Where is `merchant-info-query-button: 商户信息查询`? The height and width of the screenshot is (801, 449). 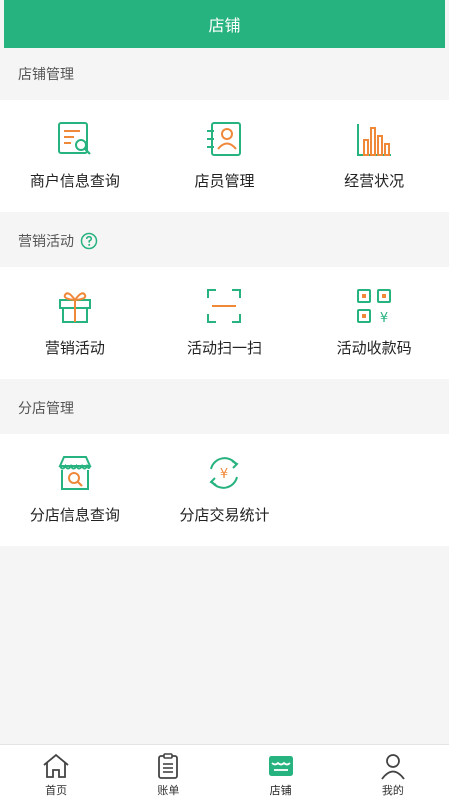 merchant-info-query-button: 商户信息查询 is located at coordinates (75, 156).